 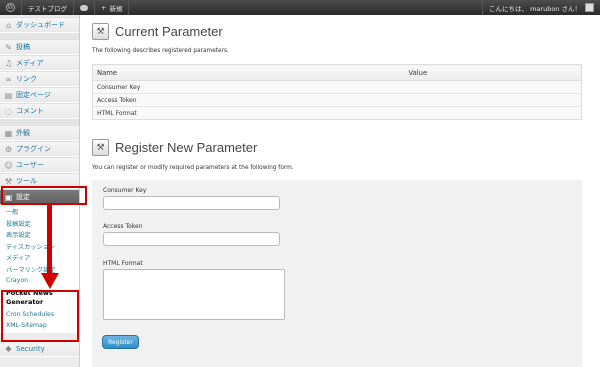 What do you see at coordinates (248, 100) in the screenshot?
I see `row-name: Access Token` at bounding box center [248, 100].